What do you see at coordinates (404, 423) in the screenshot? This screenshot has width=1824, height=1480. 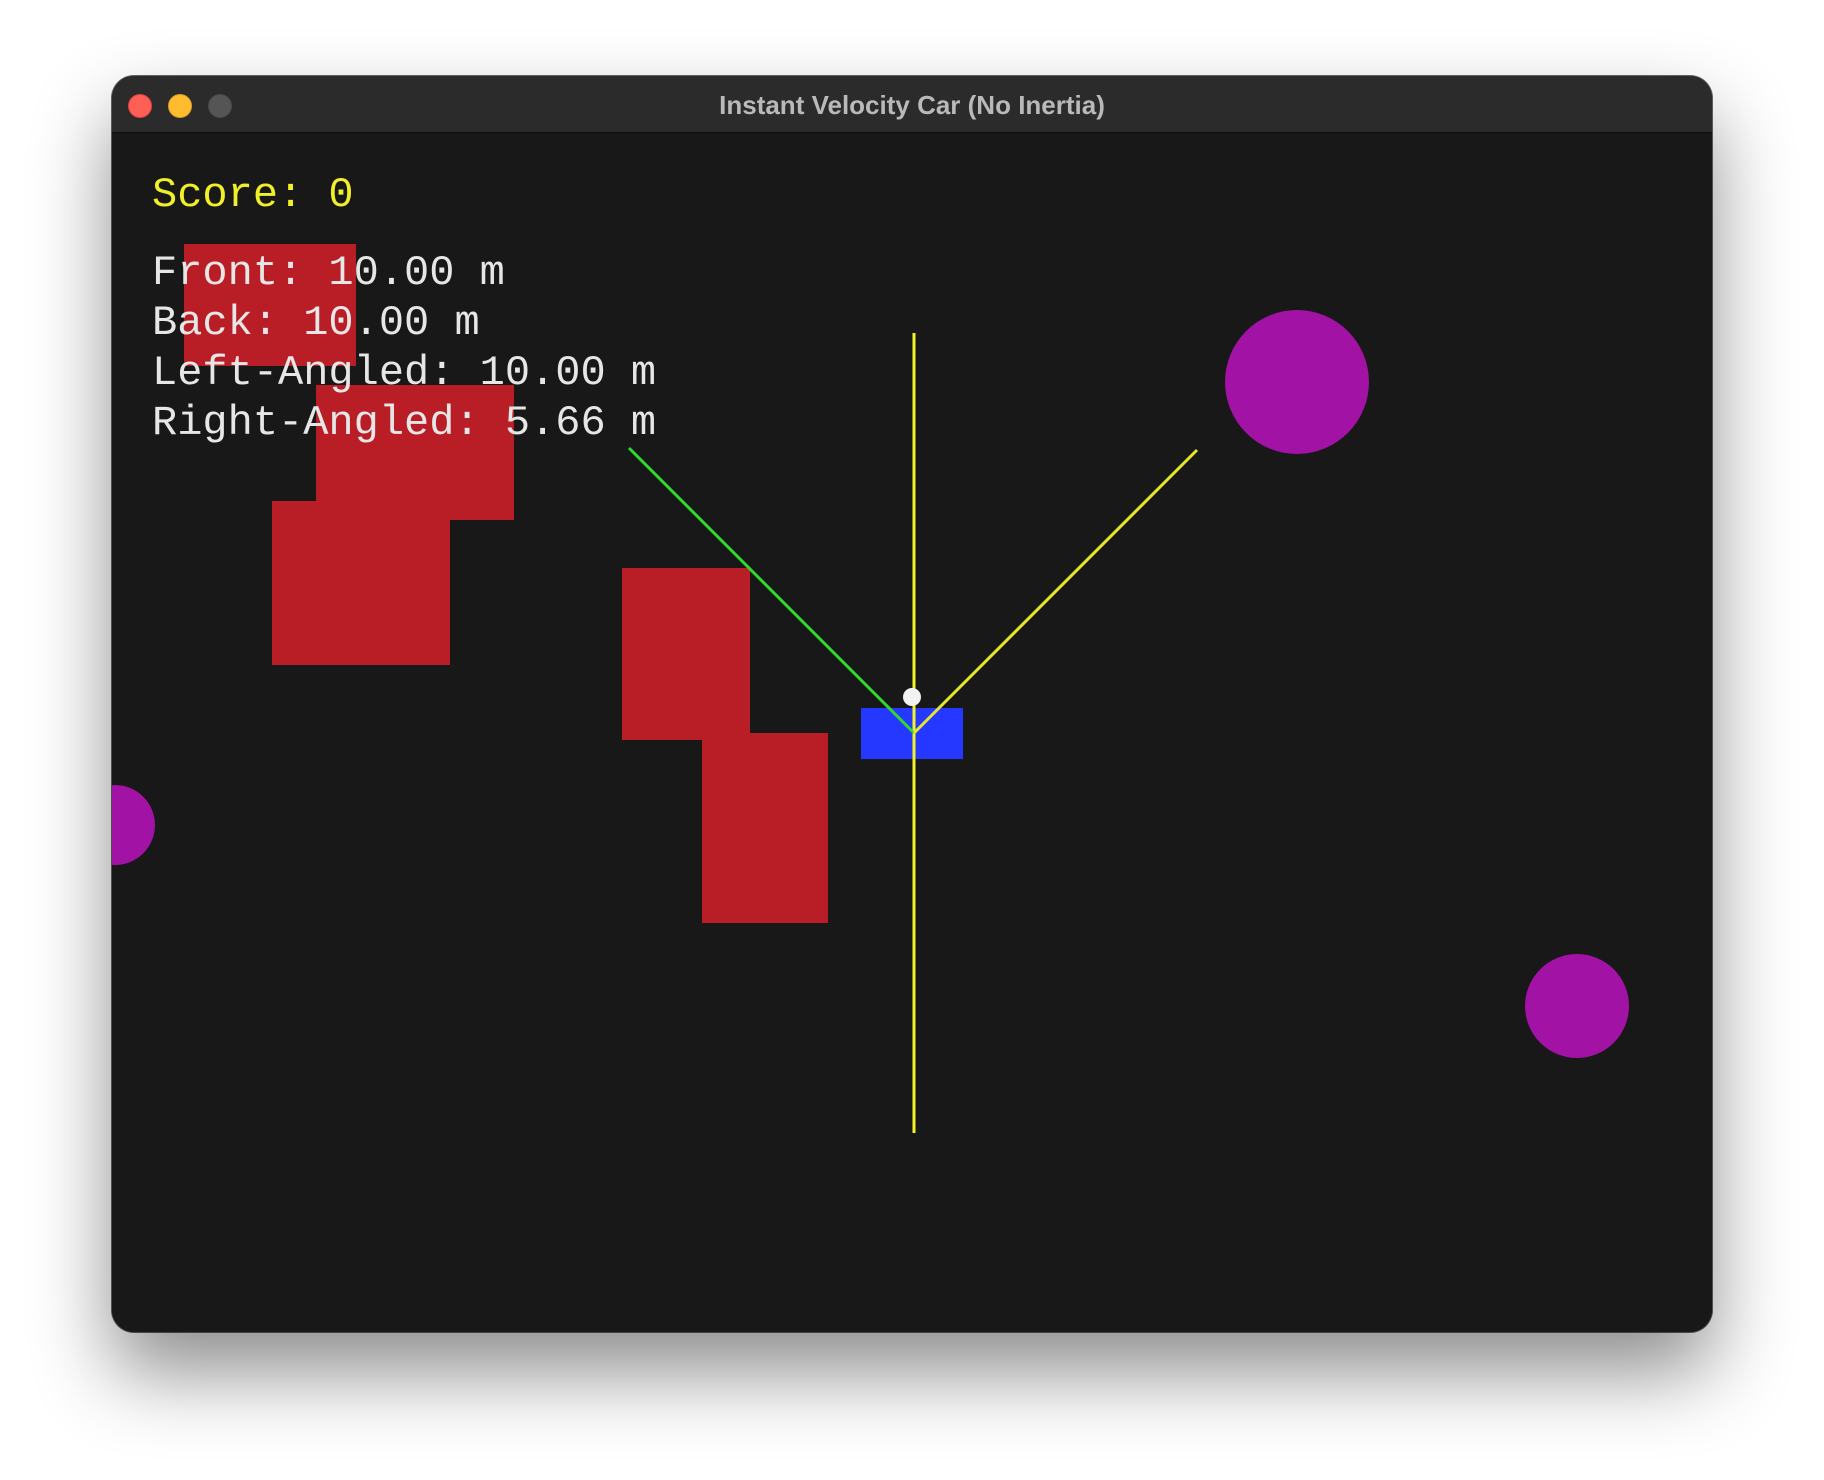 I see `right-angled-distance-text: Right-Angled: 5.66 m` at bounding box center [404, 423].